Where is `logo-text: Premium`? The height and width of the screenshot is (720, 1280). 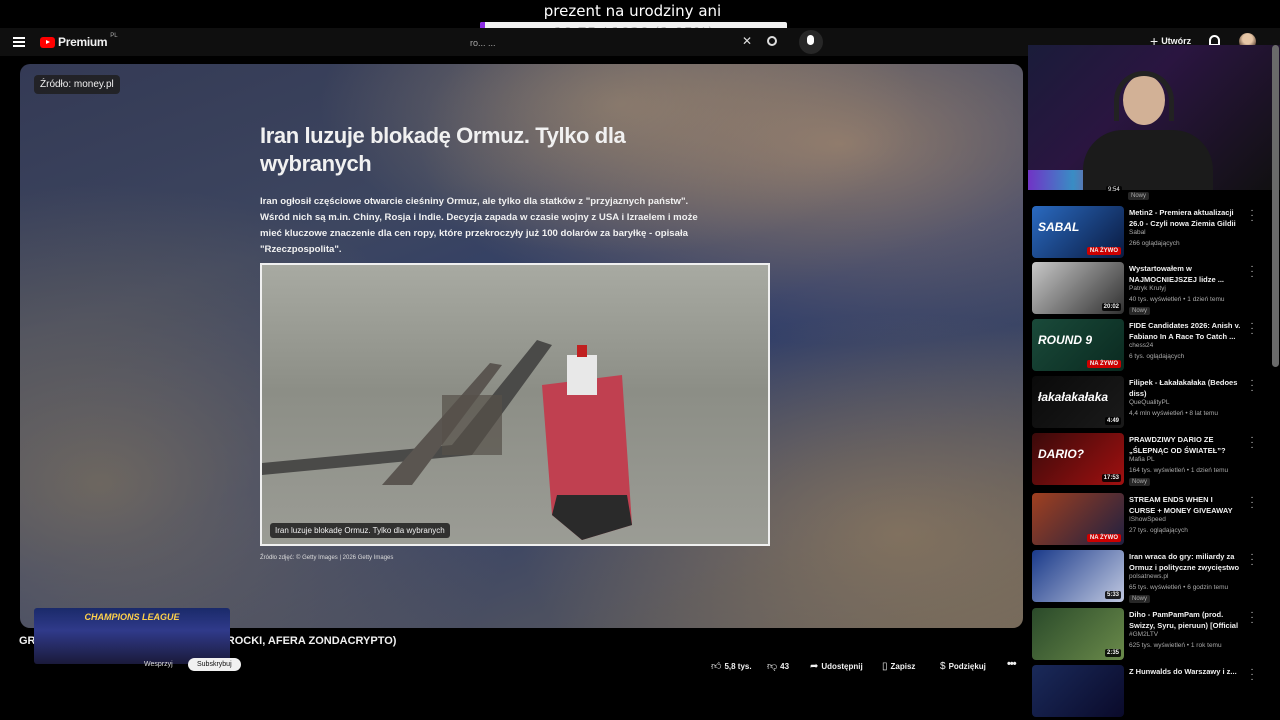 logo-text: Premium is located at coordinates (83, 42).